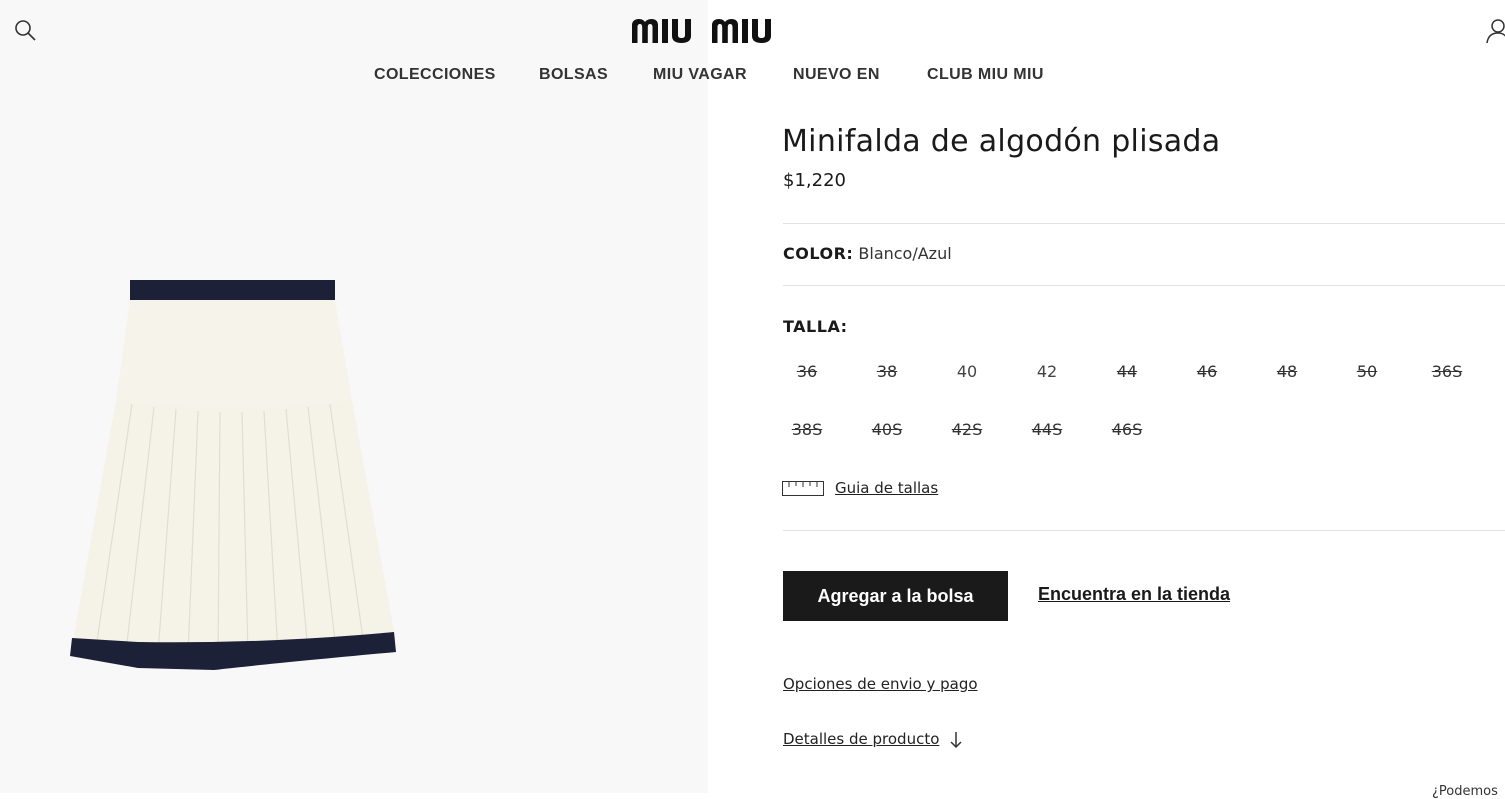 The image size is (1505, 799). I want to click on size-option-50: 50, so click(1367, 371).